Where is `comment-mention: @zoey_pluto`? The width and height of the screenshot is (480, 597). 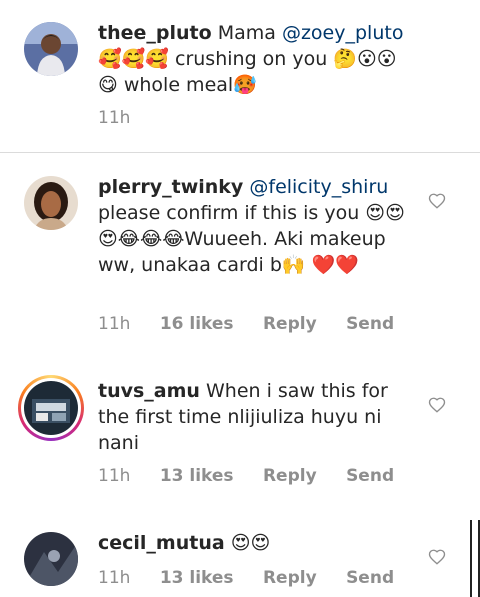
comment-mention: @zoey_pluto is located at coordinates (343, 33).